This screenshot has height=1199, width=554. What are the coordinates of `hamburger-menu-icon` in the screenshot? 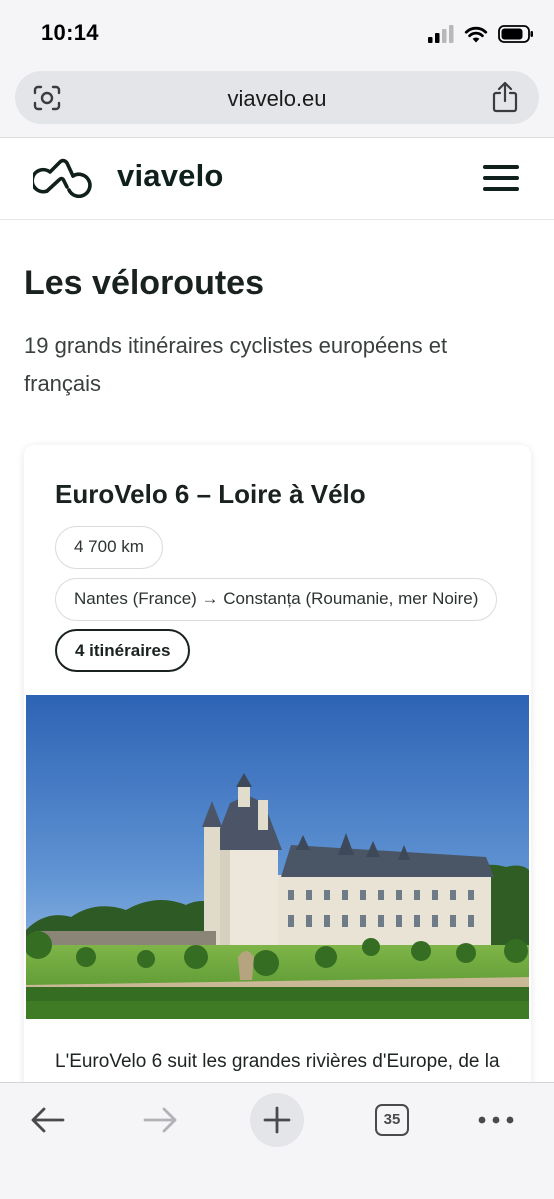 It's located at (502, 179).